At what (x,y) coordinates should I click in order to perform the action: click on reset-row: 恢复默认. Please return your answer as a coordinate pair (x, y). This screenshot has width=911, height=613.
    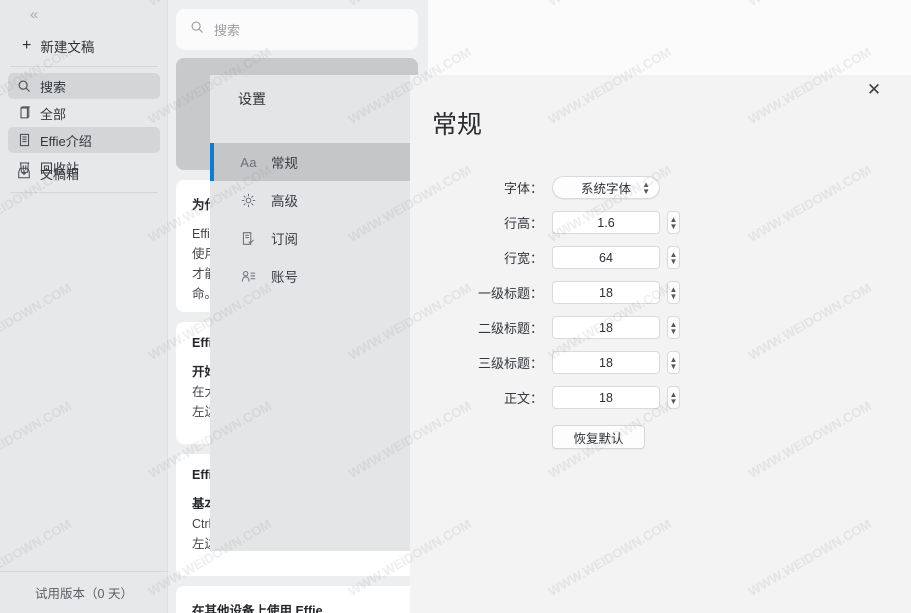
    Looking at the image, I should click on (660, 437).